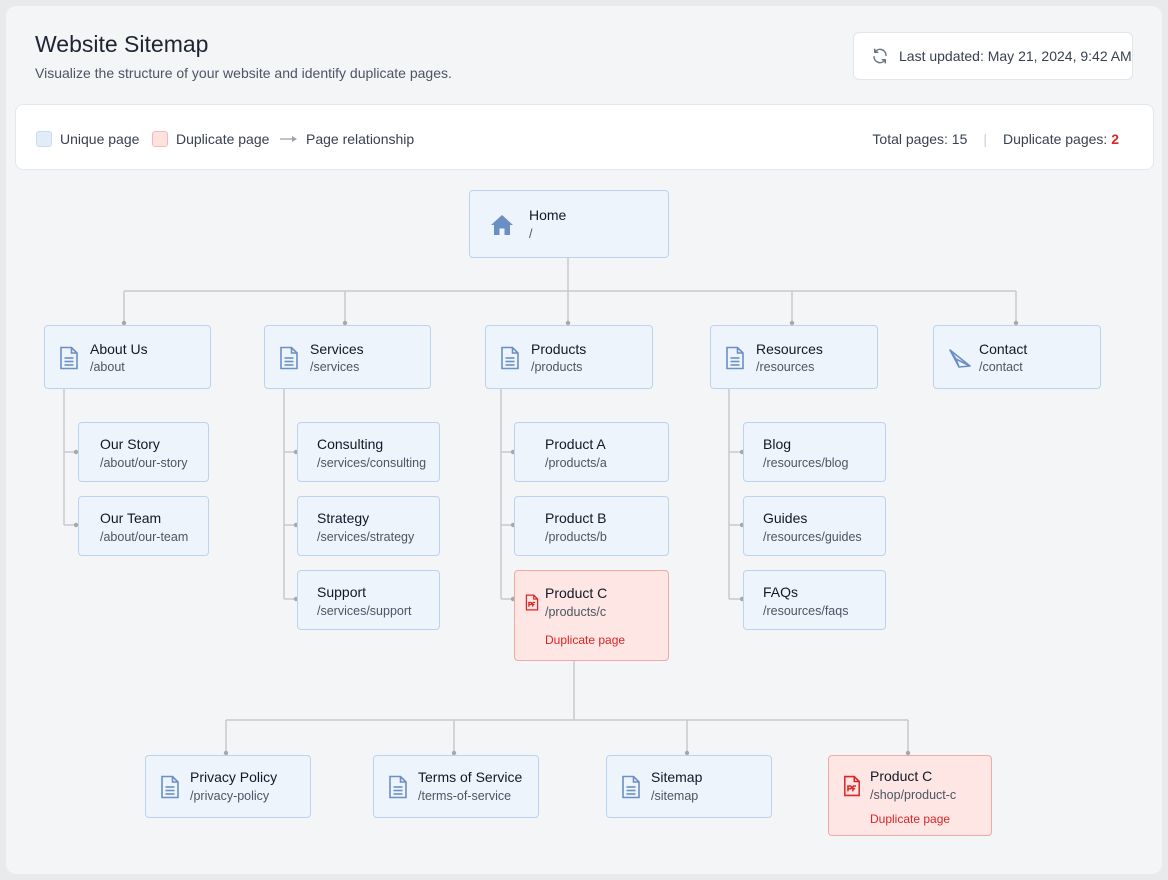 The height and width of the screenshot is (880, 1168). What do you see at coordinates (502, 225) in the screenshot?
I see `home-icon` at bounding box center [502, 225].